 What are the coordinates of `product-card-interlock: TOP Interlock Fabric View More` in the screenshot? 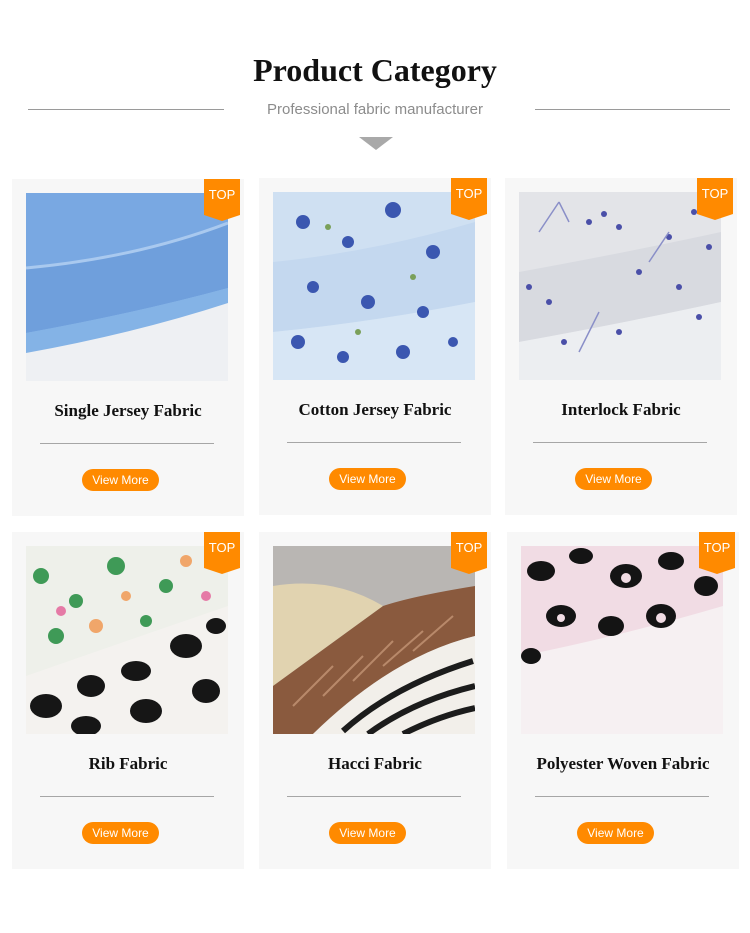 It's located at (621, 346).